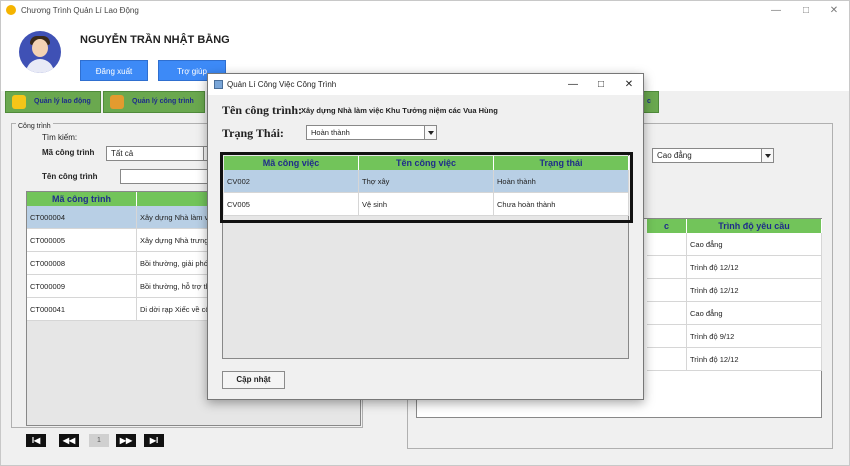 This screenshot has height=466, width=850. Describe the element at coordinates (425, 11) in the screenshot. I see `title-bar: Chương Trình Quản Lí Lao Động — □ ✕` at that location.